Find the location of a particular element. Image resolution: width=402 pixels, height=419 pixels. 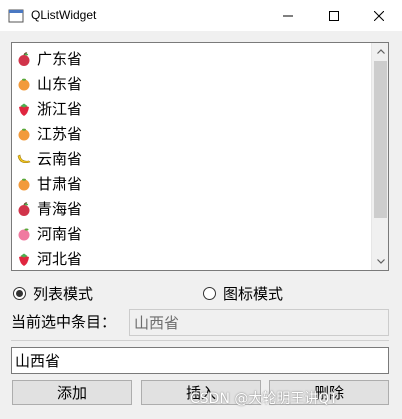

watermark: CSDN @大轮明王讲QT is located at coordinates (264, 399).